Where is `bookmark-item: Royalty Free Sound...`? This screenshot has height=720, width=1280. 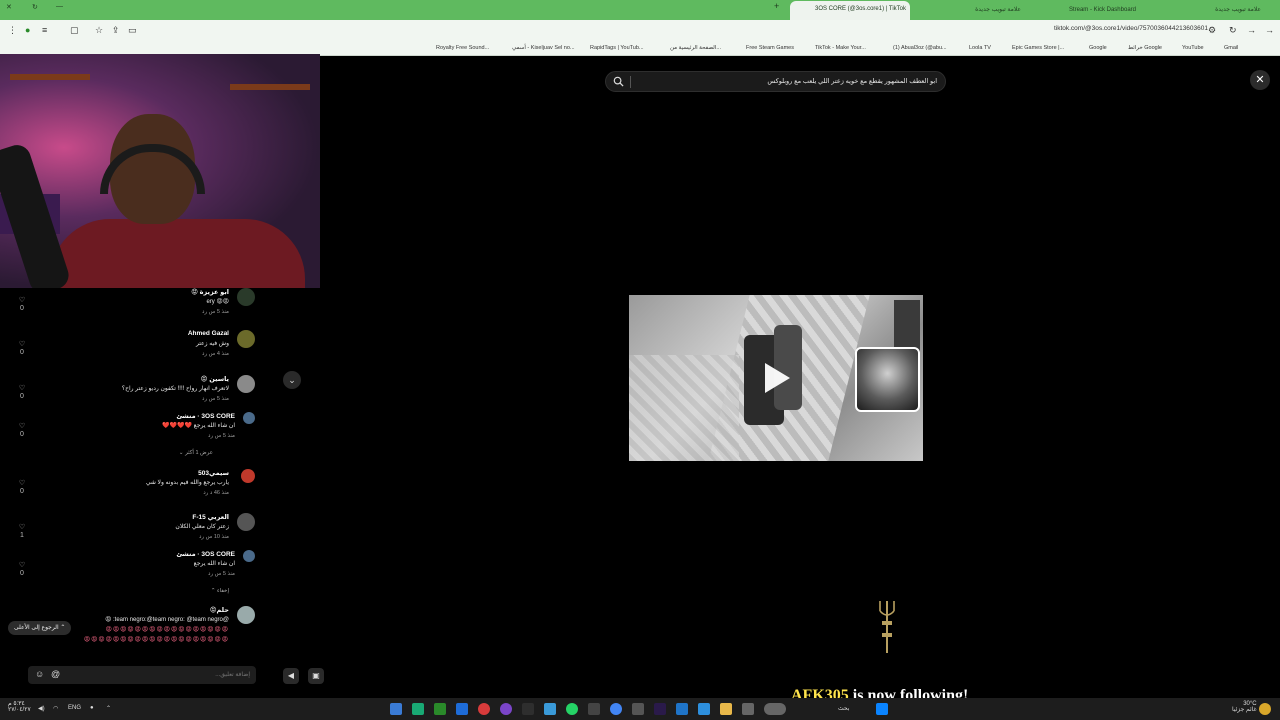 bookmark-item: Royalty Free Sound... is located at coordinates (462, 48).